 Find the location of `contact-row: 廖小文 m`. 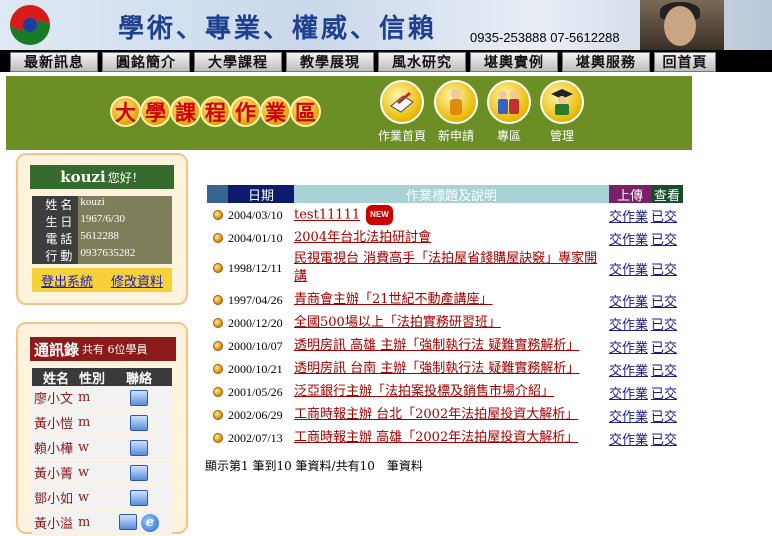

contact-row: 廖小文 m is located at coordinates (102, 398).